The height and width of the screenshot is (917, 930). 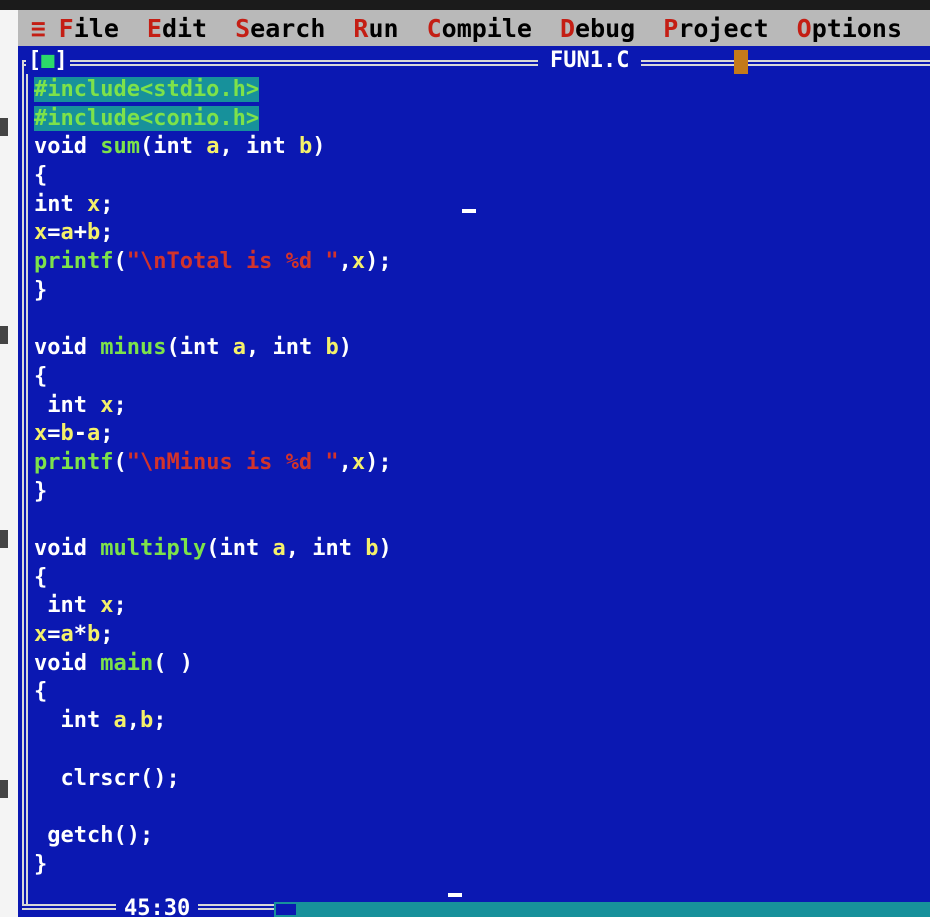 I want to click on code-line: printf("\nTotal is %d ",x);, so click(x=213, y=262).